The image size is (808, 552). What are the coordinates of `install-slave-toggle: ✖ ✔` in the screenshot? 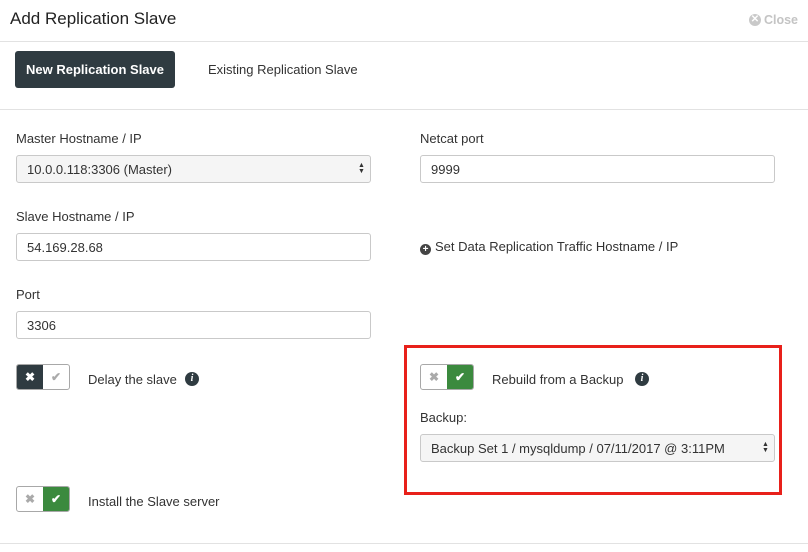 It's located at (43, 499).